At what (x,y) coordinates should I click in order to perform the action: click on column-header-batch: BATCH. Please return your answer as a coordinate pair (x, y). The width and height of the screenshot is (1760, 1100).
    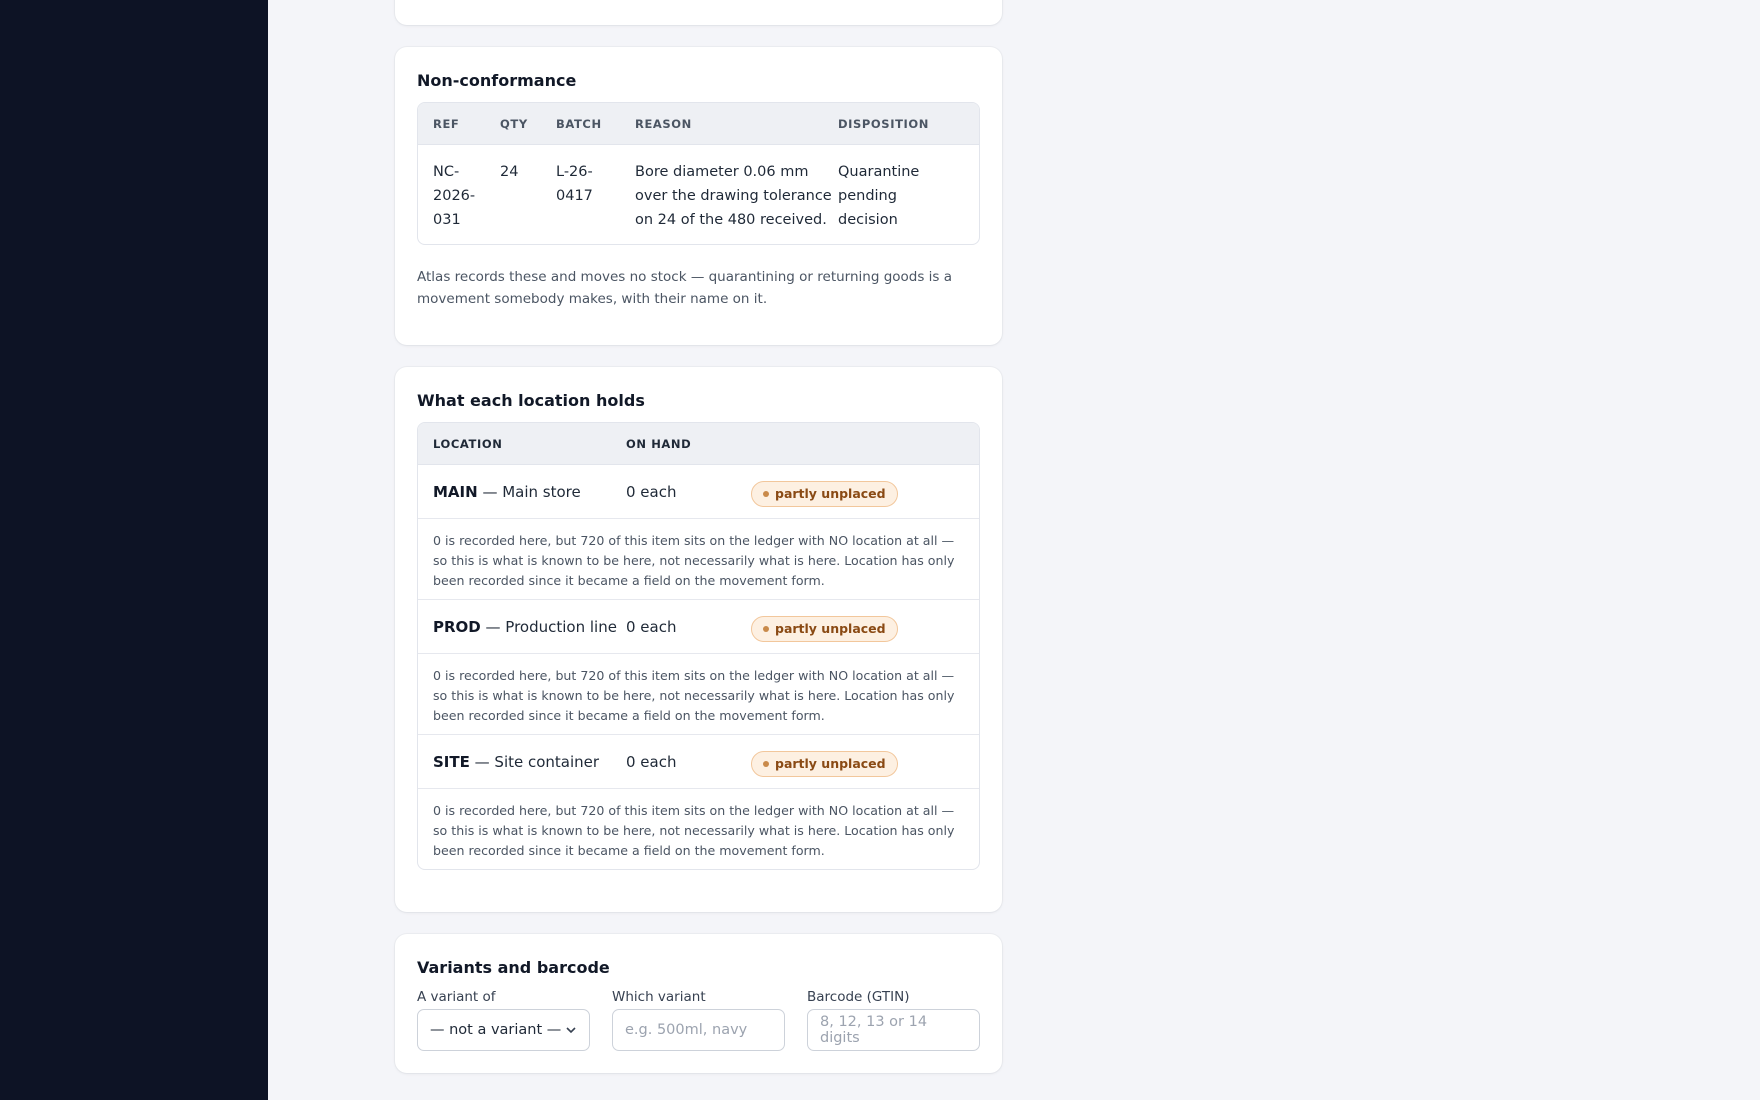
    Looking at the image, I should click on (579, 123).